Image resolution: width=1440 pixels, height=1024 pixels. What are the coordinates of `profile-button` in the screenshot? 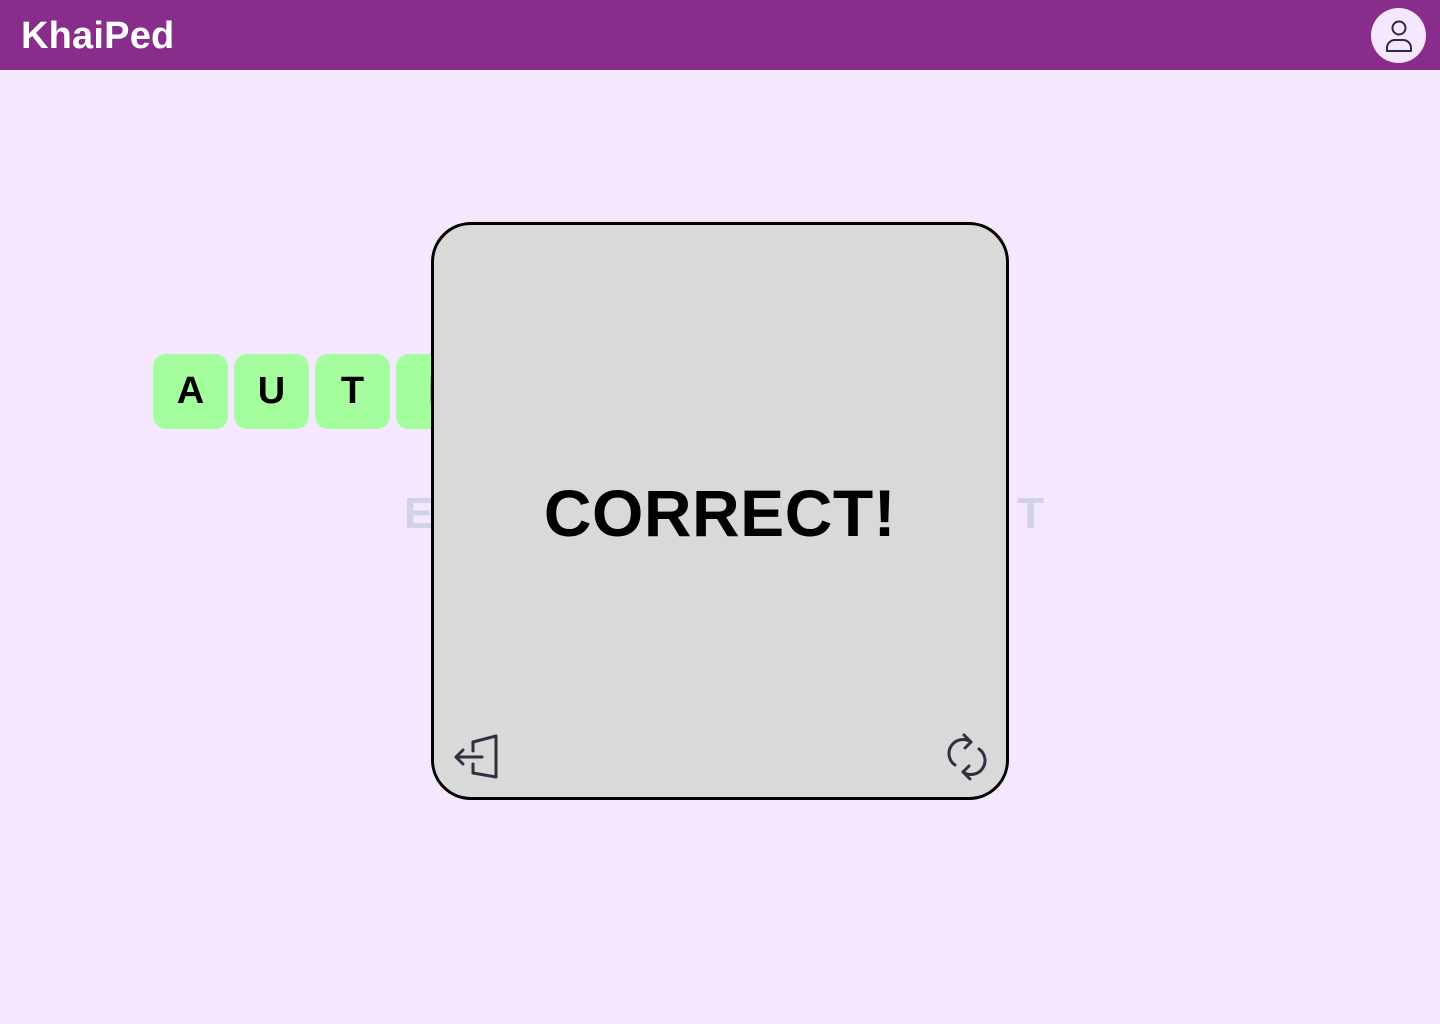 It's located at (1398, 35).